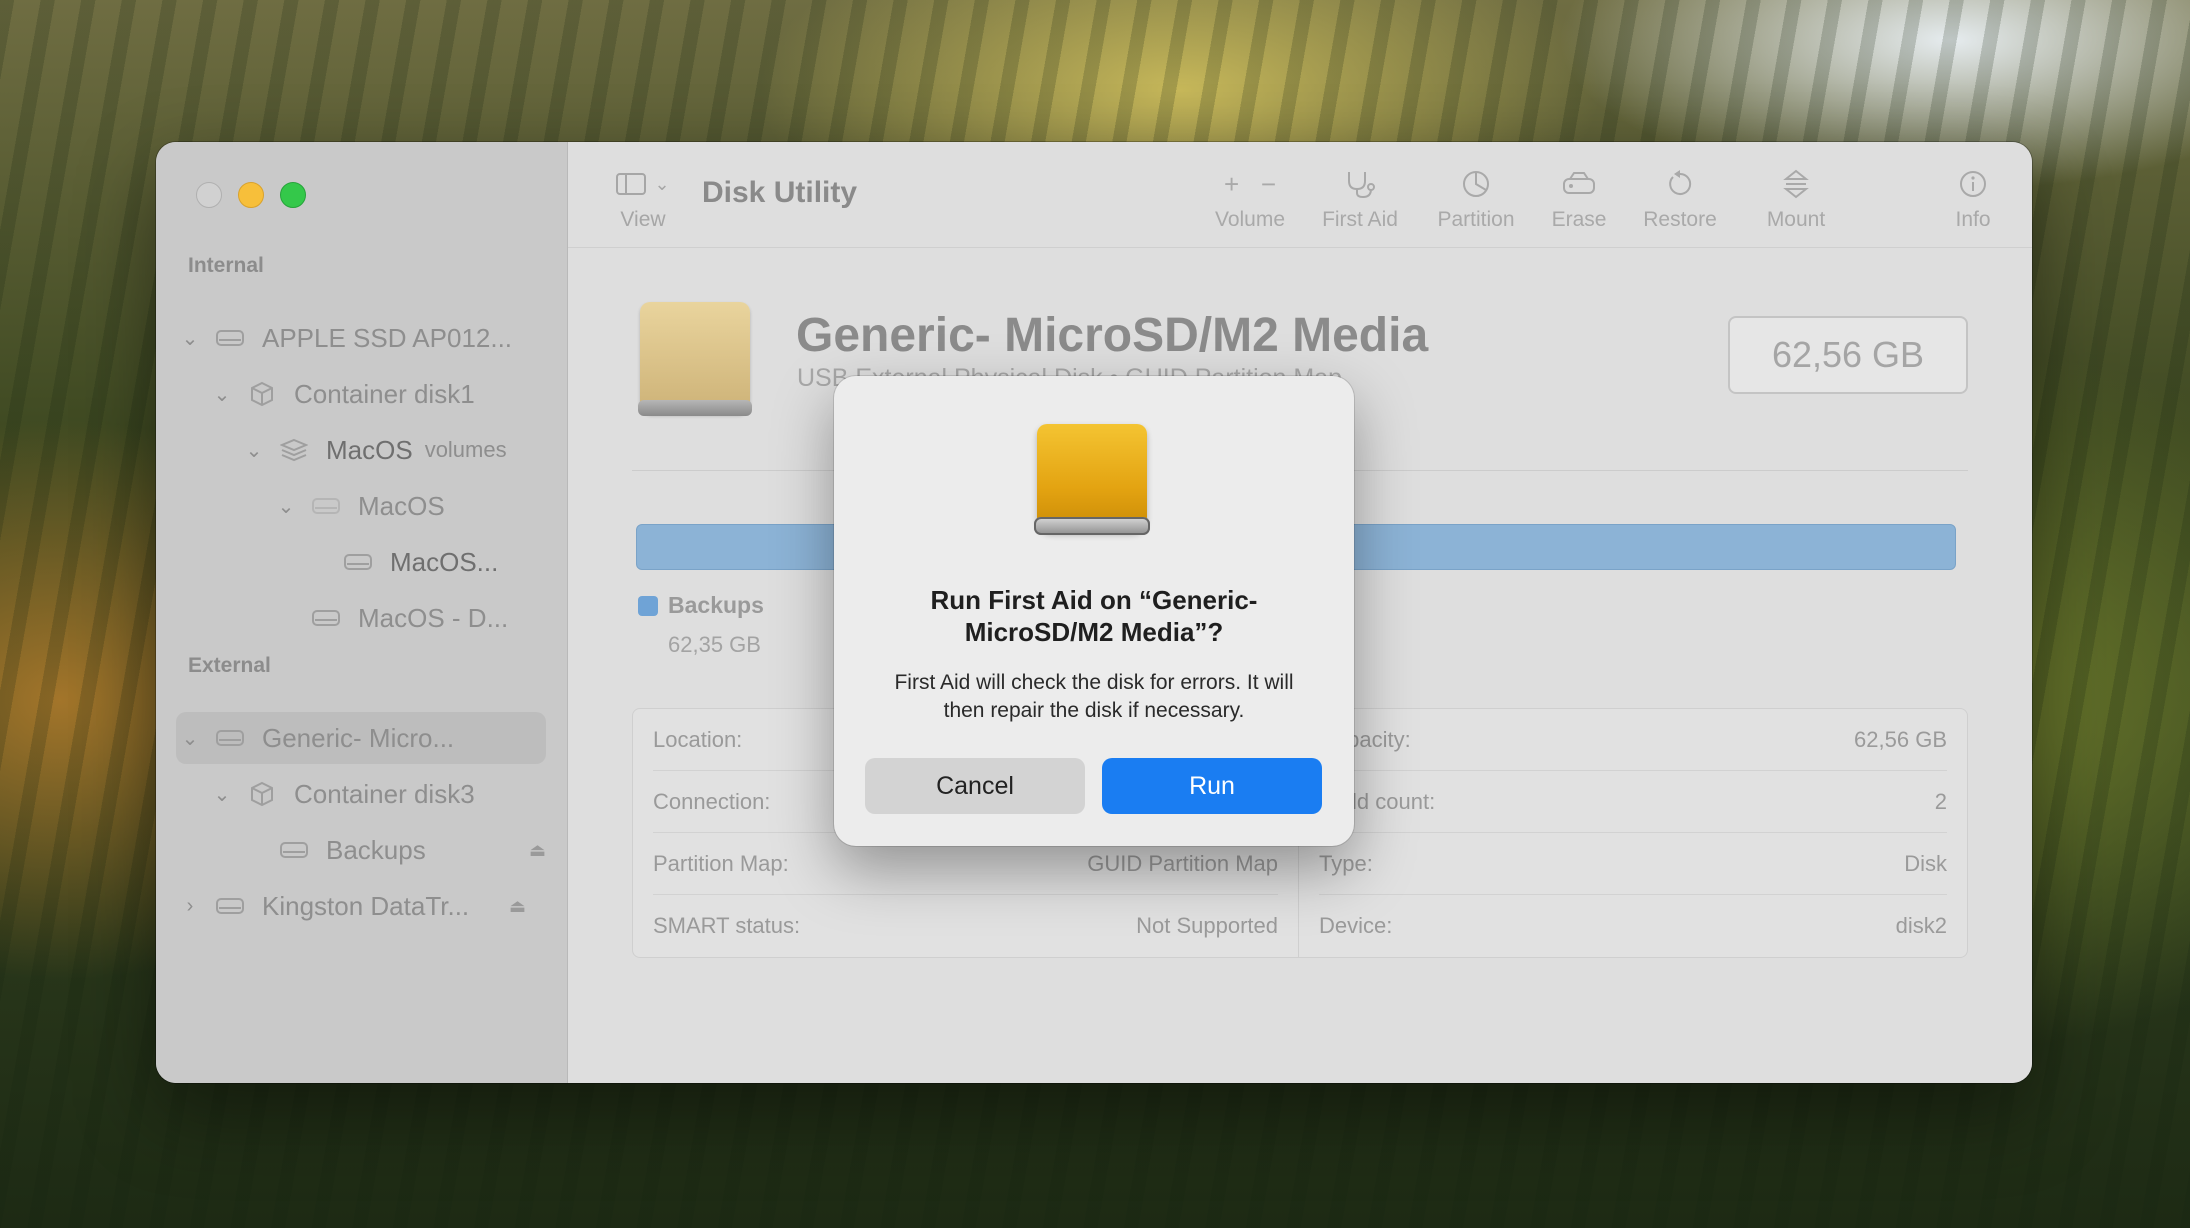 This screenshot has height=1228, width=2190. Describe the element at coordinates (1940, 801) in the screenshot. I see `info-value: 2` at that location.